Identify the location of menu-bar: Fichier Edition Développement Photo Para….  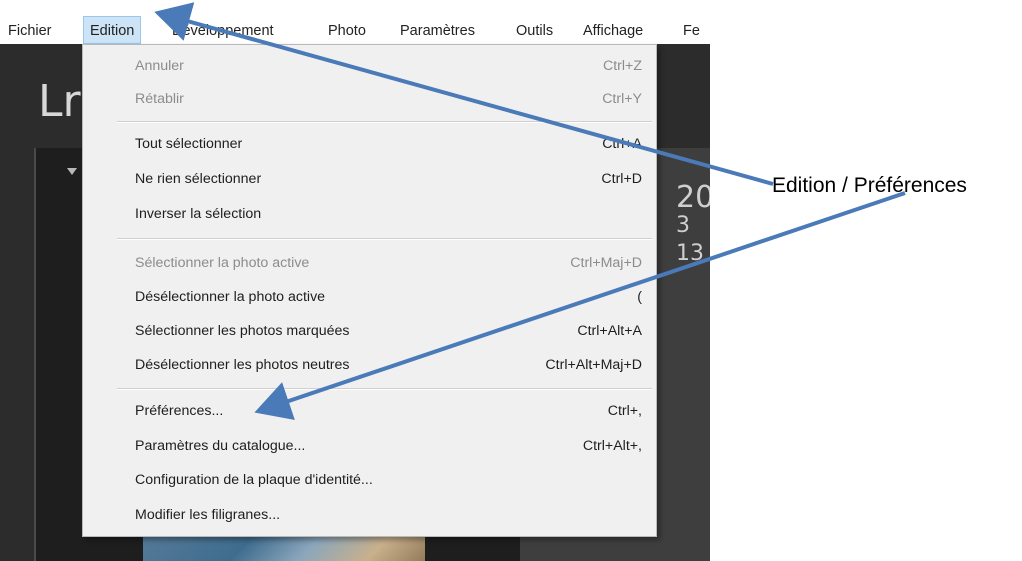
(355, 30).